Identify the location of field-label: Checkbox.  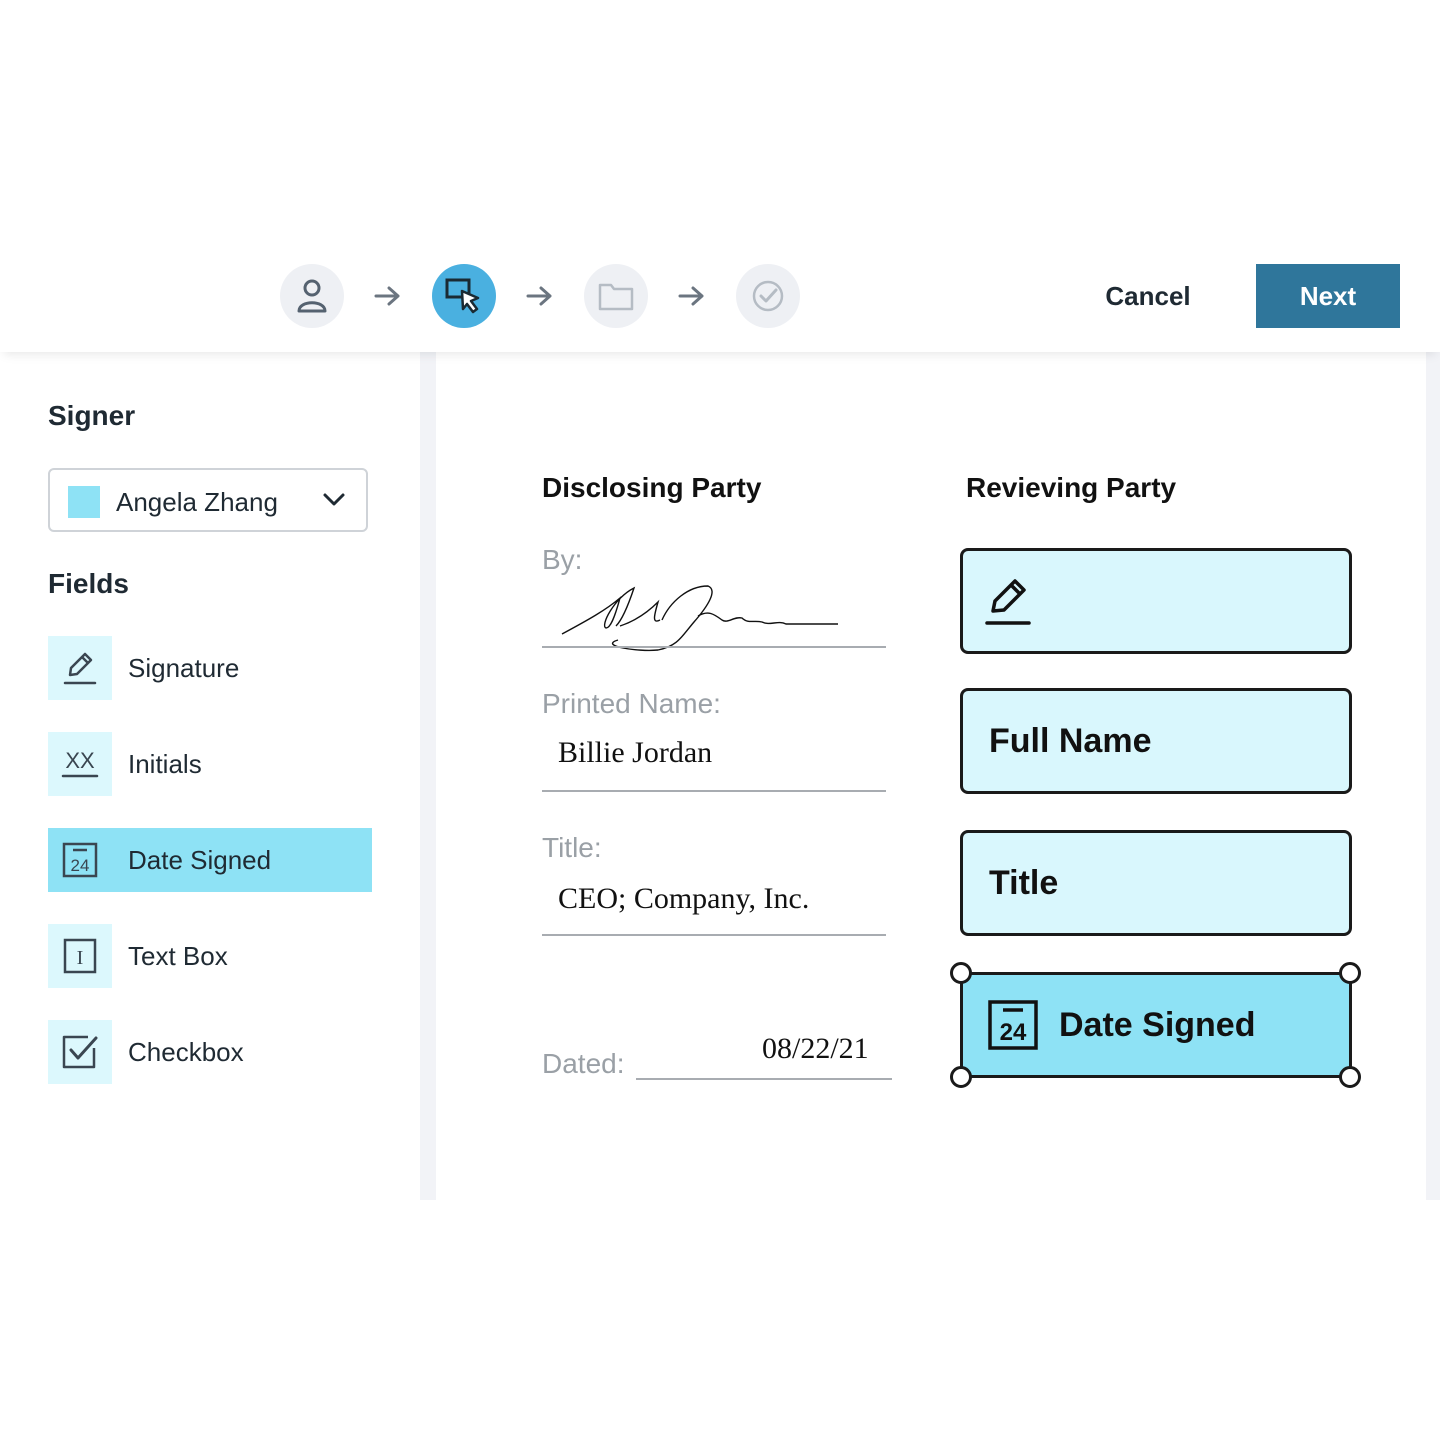
(186, 1052).